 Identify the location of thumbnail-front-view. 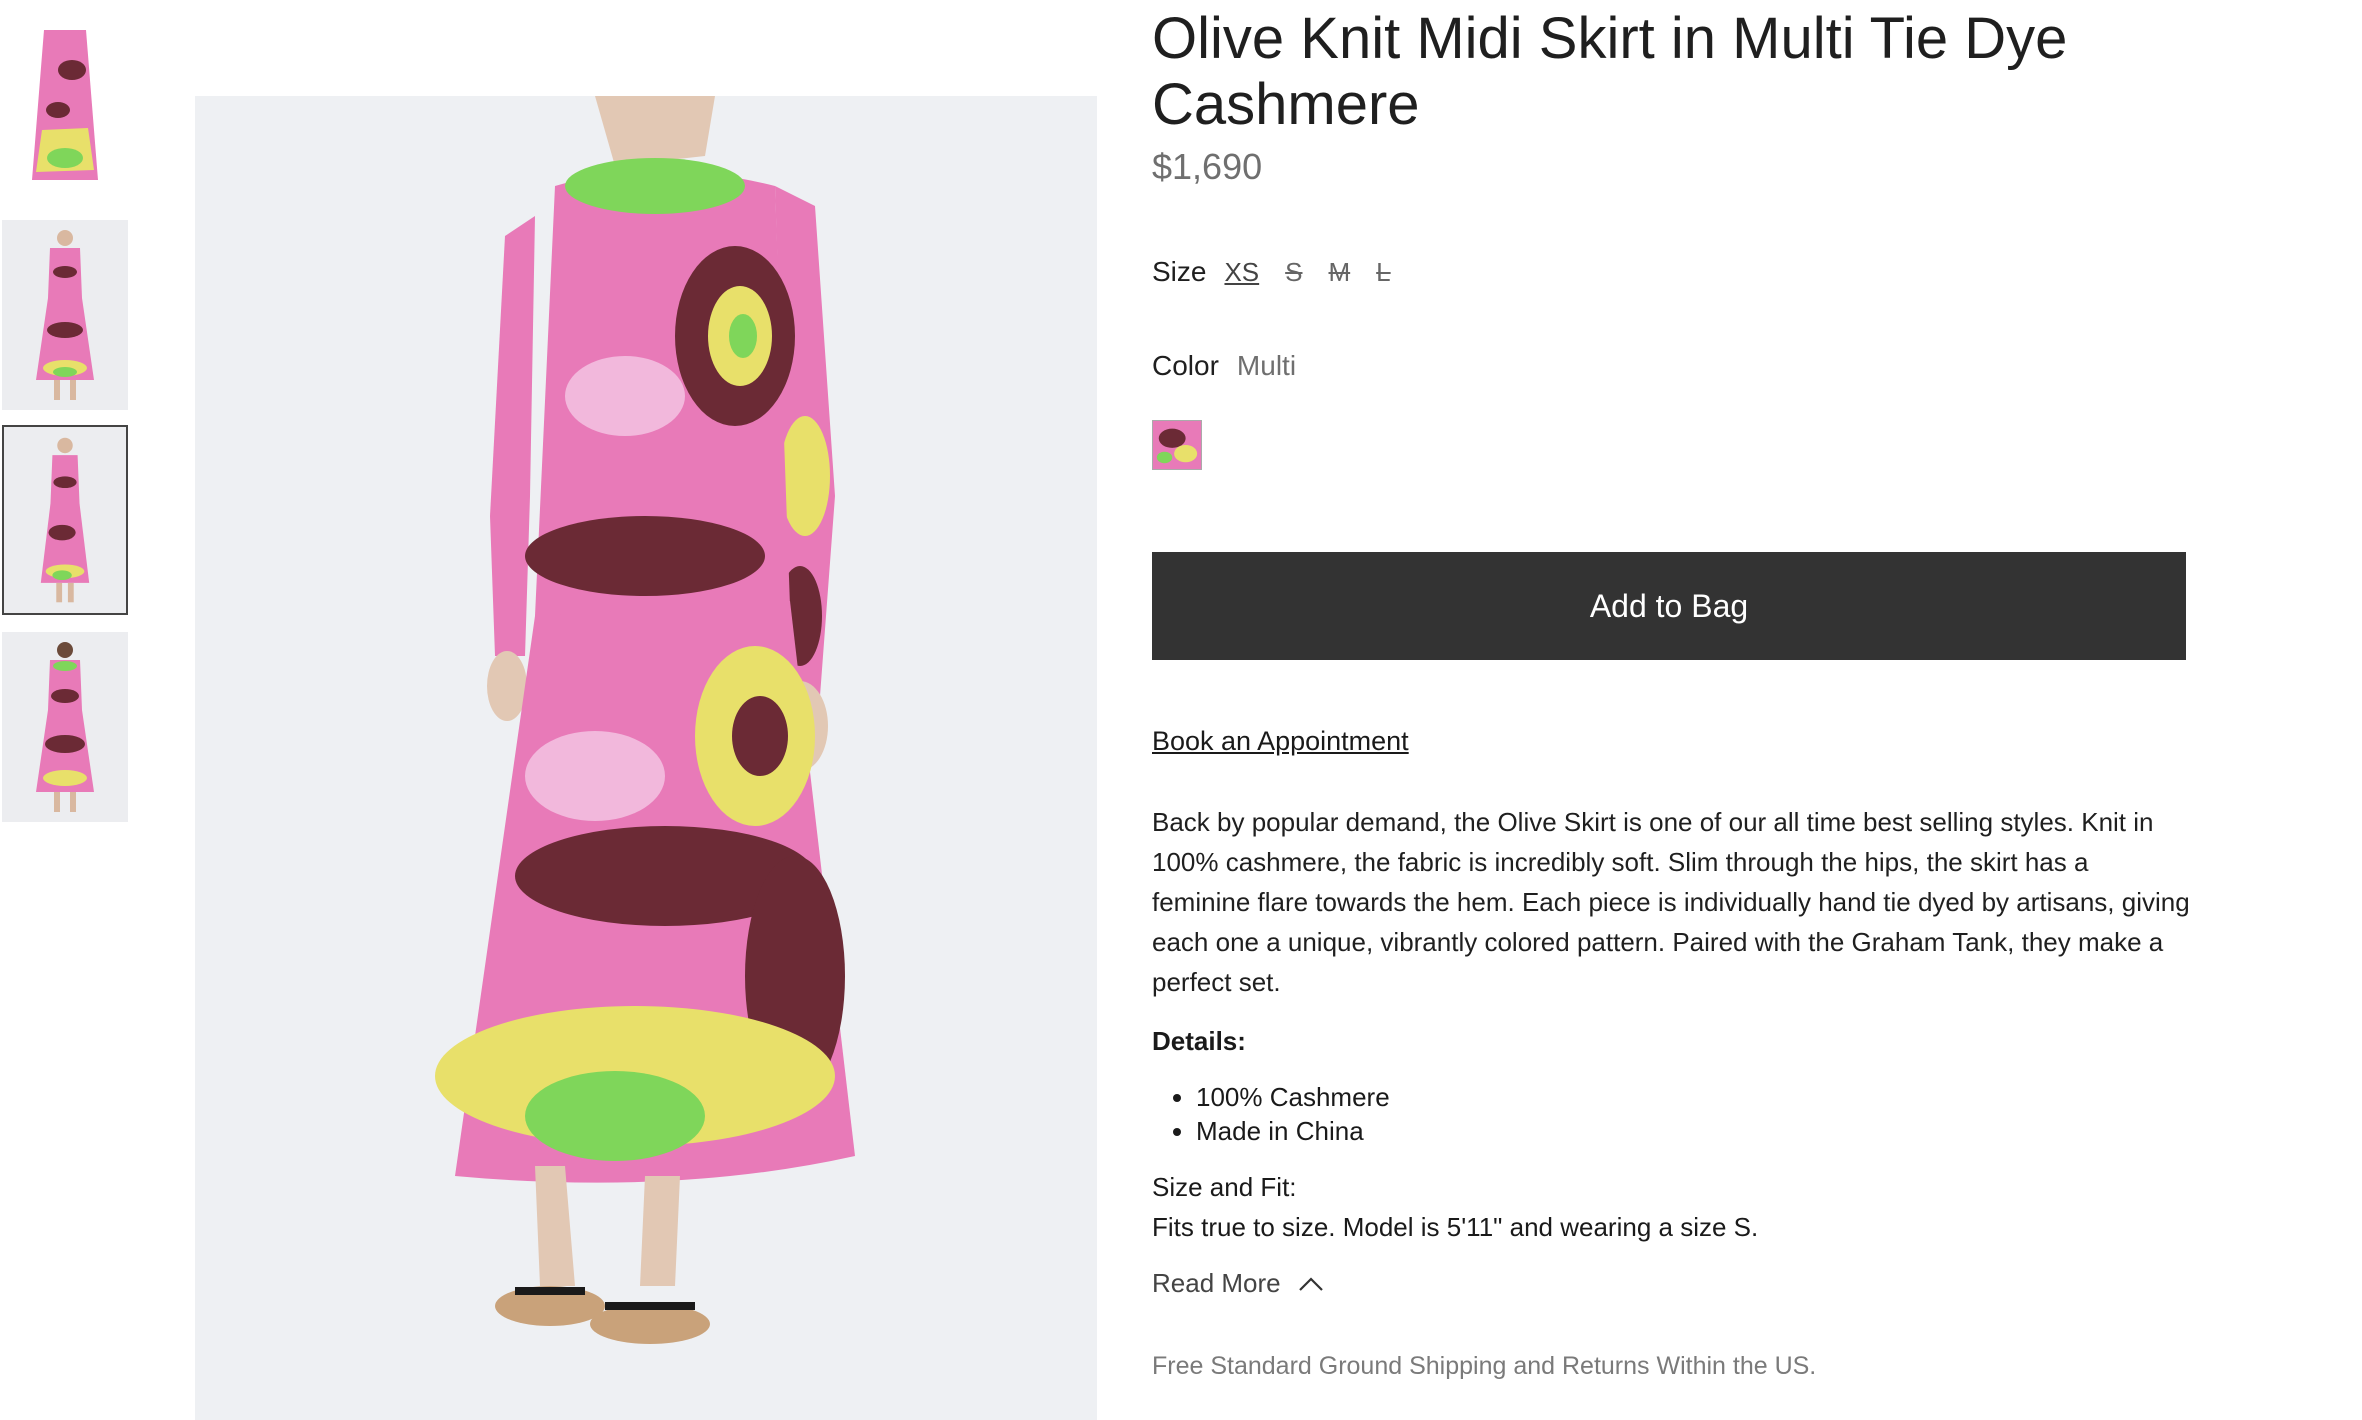
(65, 315).